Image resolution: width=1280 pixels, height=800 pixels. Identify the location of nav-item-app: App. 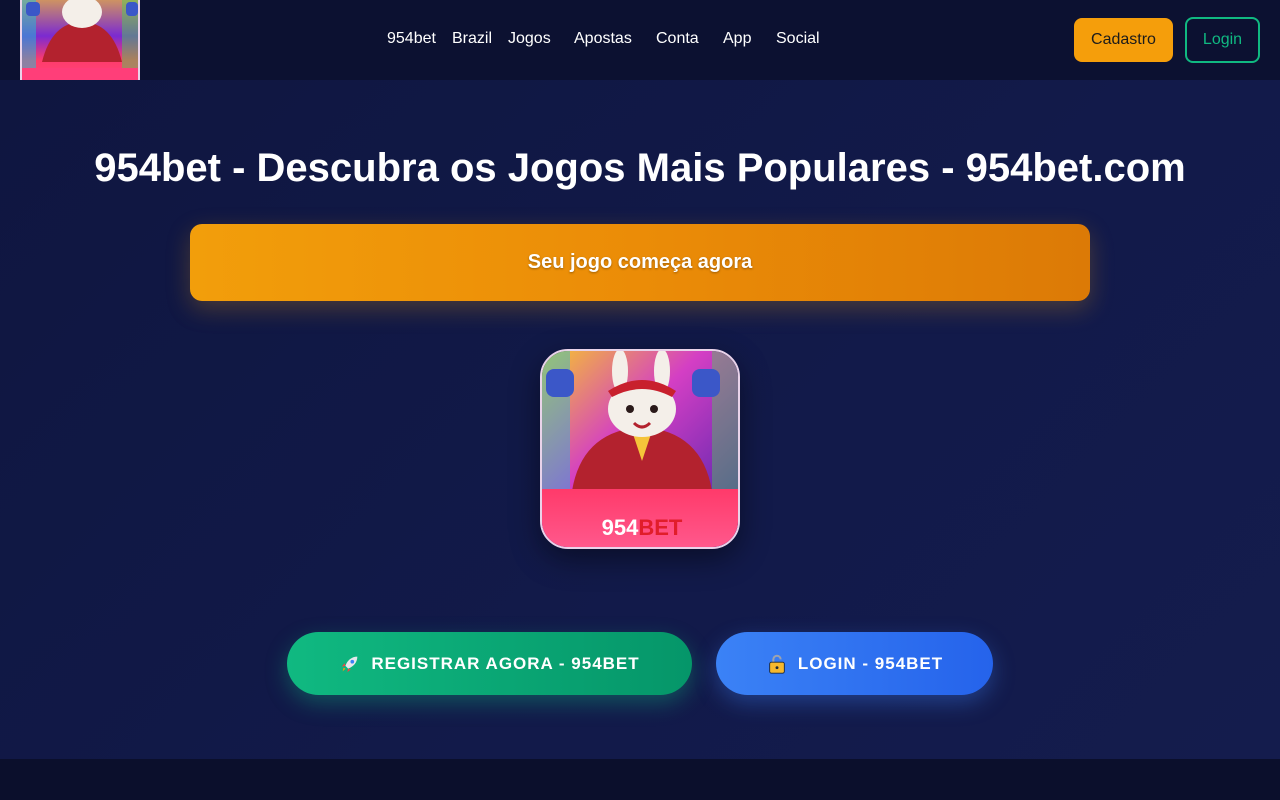
(737, 39).